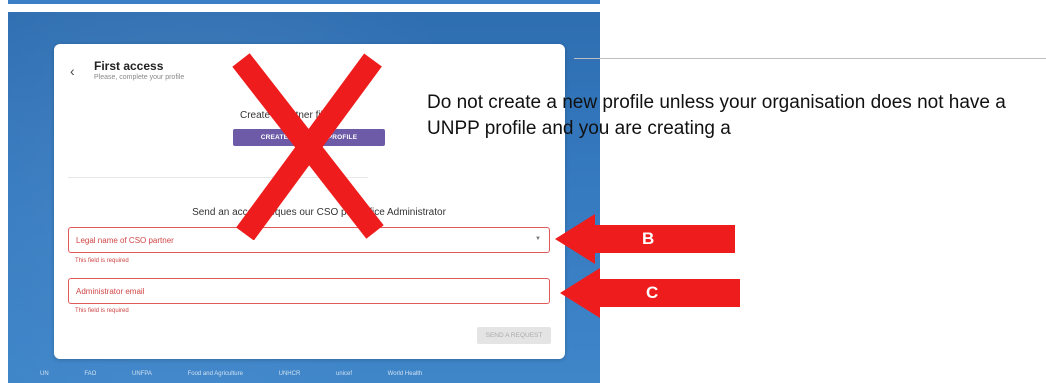 The image size is (1046, 383). Describe the element at coordinates (309, 291) in the screenshot. I see `admin-email-field: Administrator email` at that location.